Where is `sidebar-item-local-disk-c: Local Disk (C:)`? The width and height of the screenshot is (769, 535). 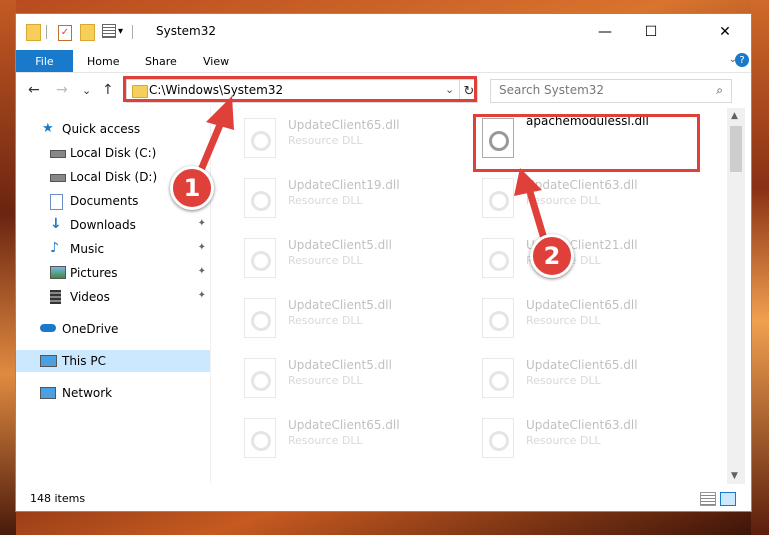 sidebar-item-local-disk-c: Local Disk (C:) is located at coordinates (113, 153).